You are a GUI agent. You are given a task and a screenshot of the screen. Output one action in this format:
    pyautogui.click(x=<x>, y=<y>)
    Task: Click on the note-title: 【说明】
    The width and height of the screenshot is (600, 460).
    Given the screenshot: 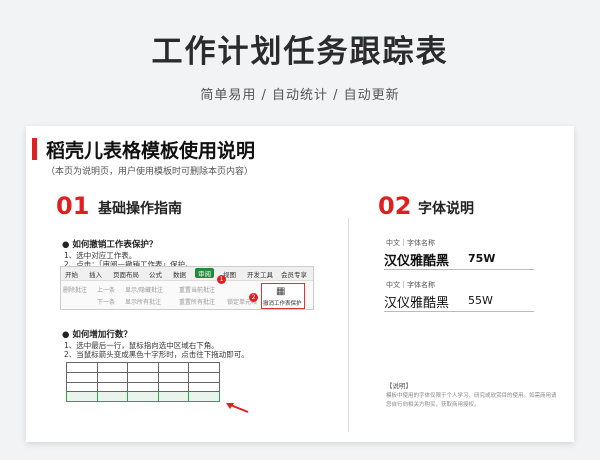 What is the action you would take?
    pyautogui.click(x=399, y=386)
    